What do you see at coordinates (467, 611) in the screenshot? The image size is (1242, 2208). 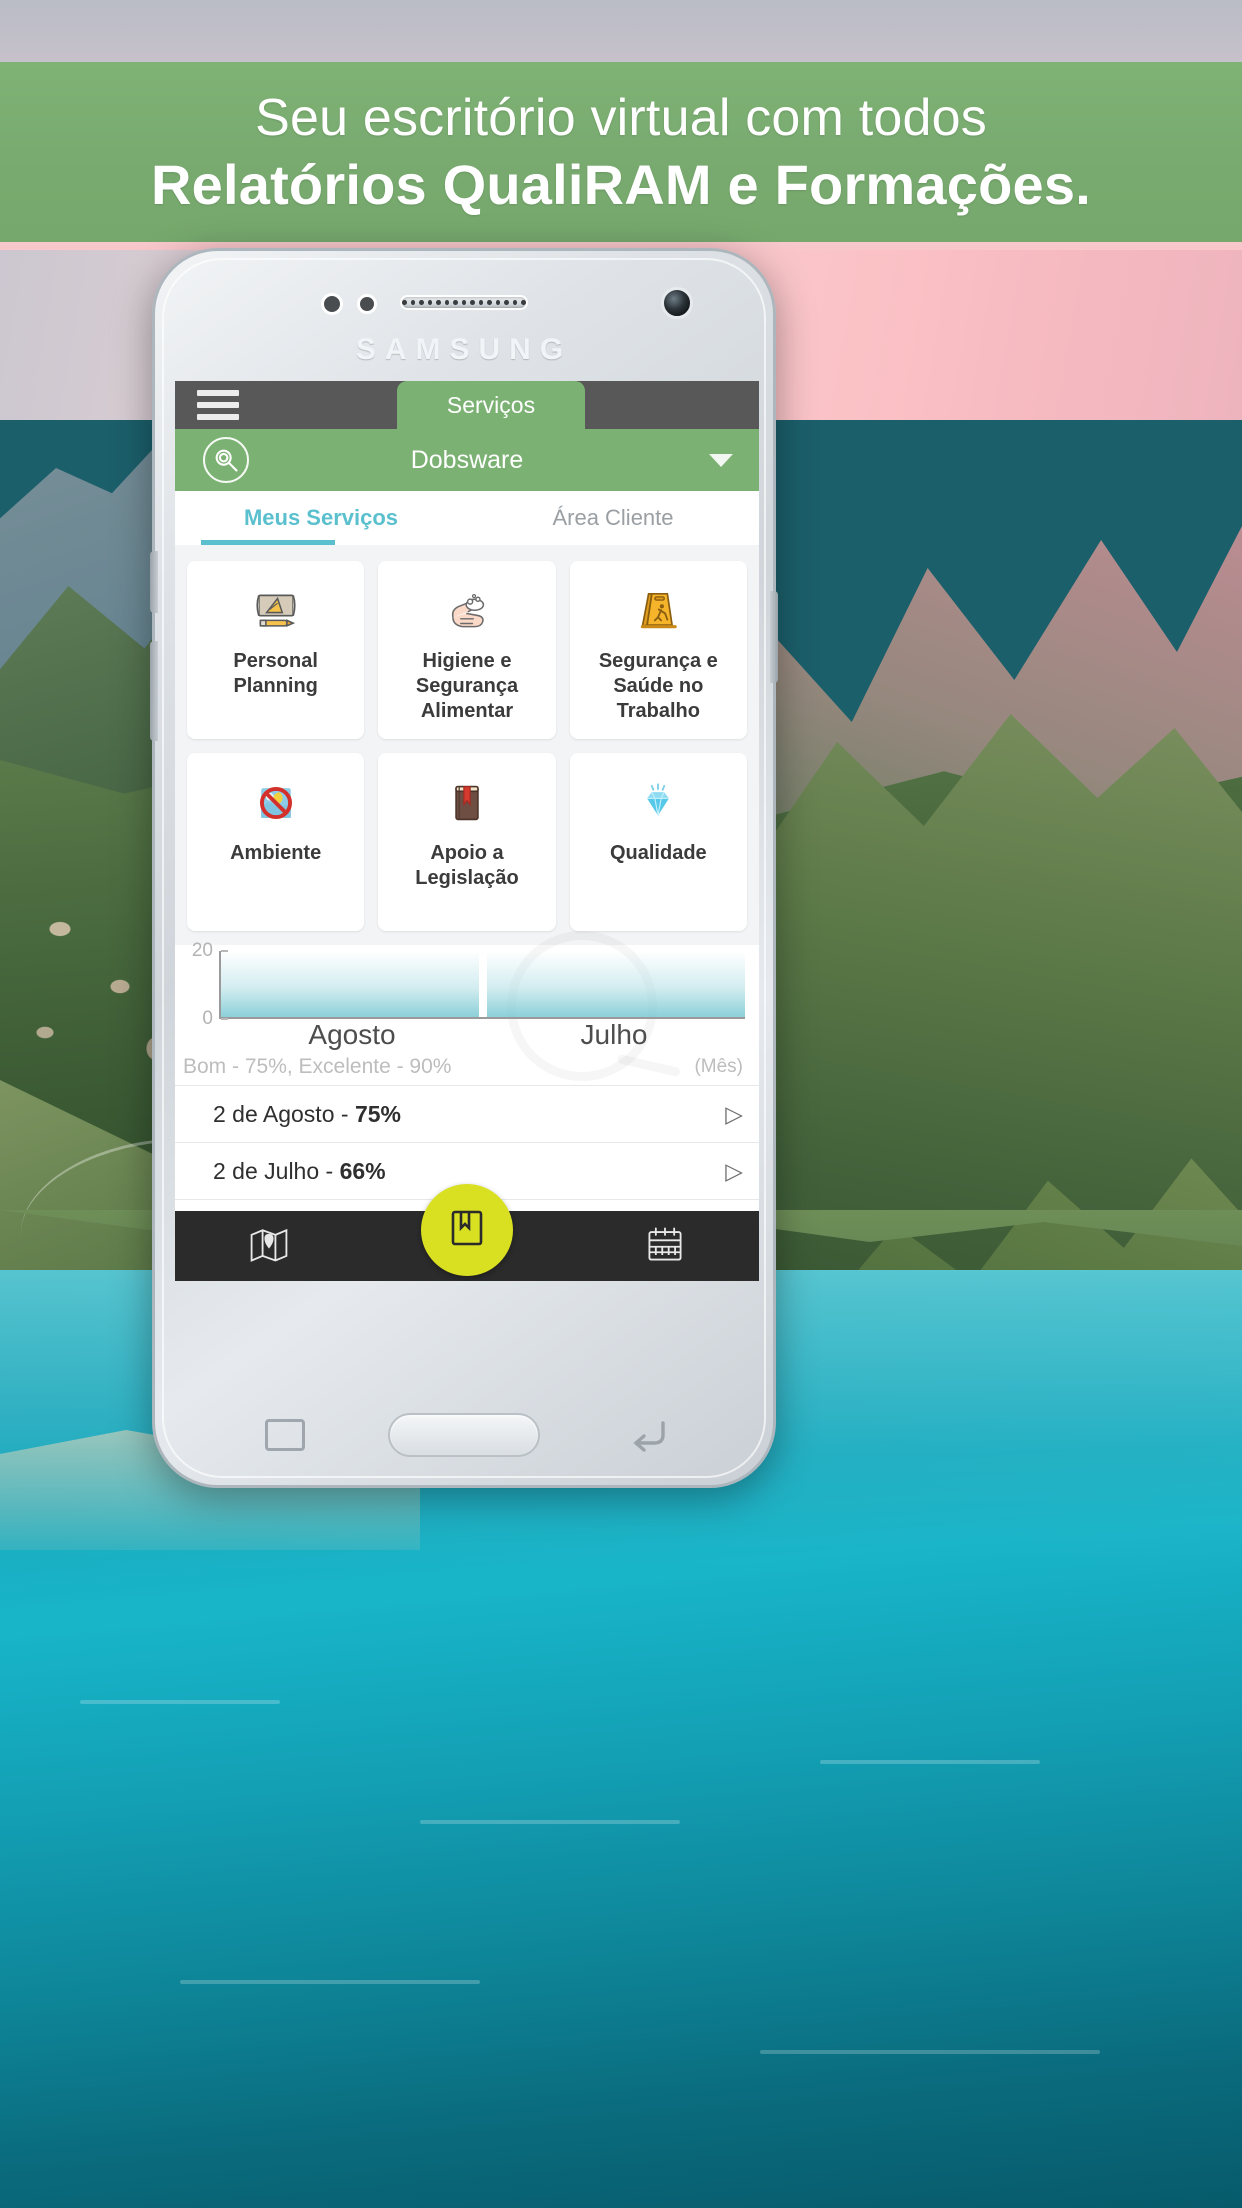 I see `hand-wash-icon` at bounding box center [467, 611].